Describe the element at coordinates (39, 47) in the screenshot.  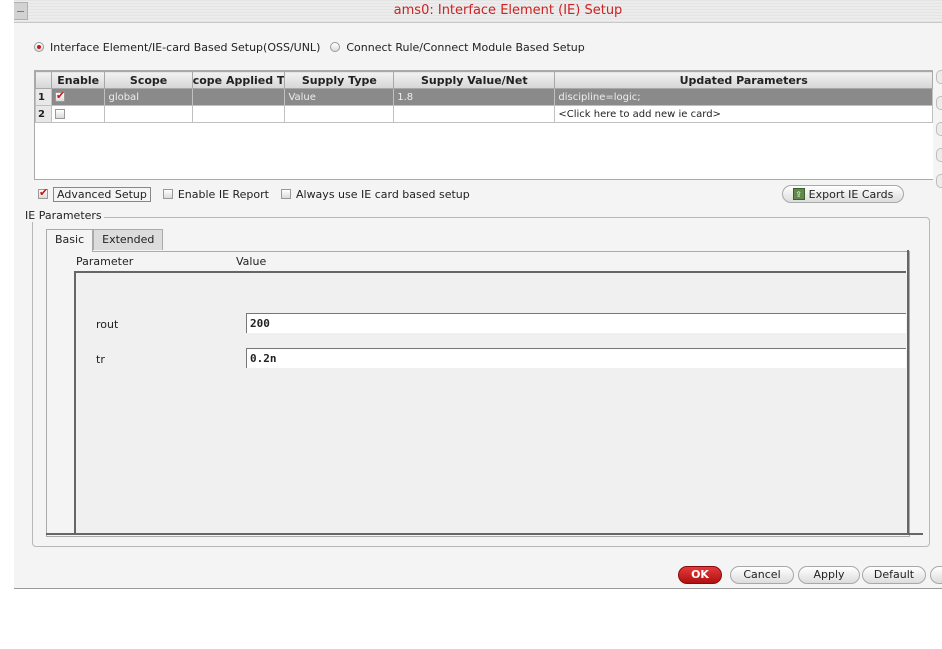
I see `radio-ie-card-setup` at that location.